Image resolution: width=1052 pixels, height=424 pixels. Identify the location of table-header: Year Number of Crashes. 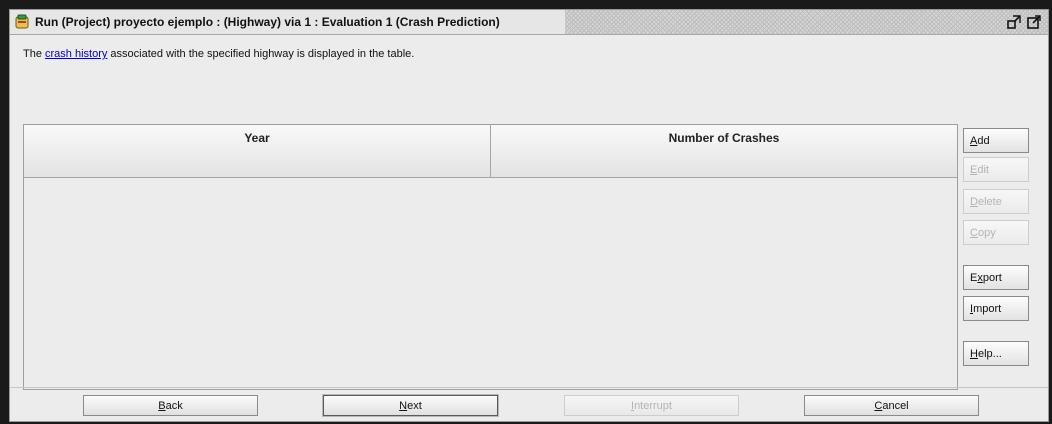
(490, 151).